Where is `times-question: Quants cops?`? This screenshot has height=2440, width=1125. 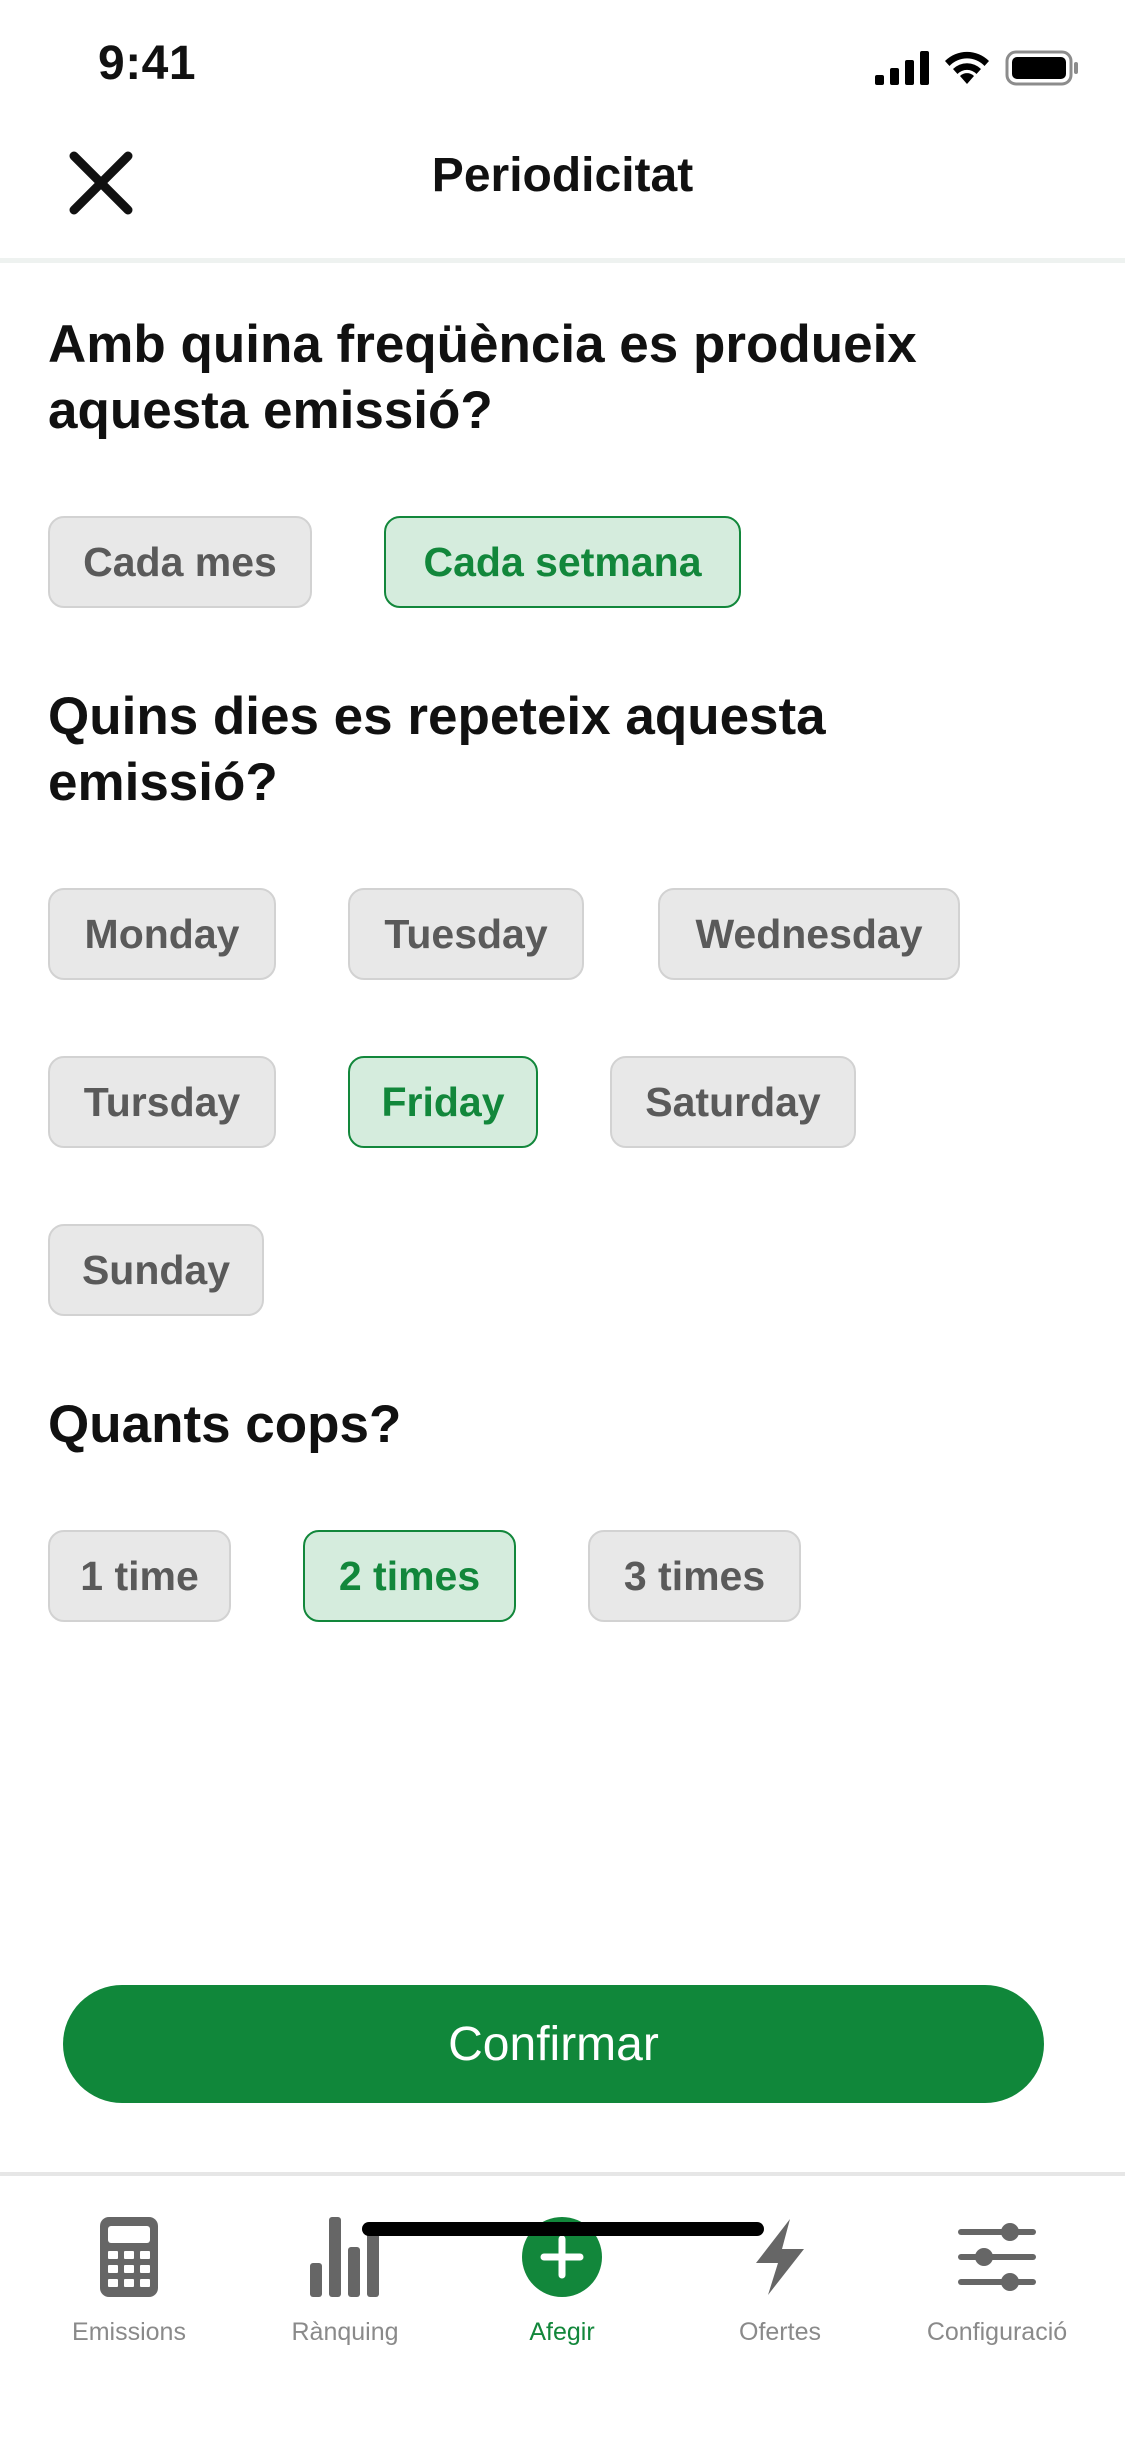
times-question: Quants cops? is located at coordinates (225, 1424).